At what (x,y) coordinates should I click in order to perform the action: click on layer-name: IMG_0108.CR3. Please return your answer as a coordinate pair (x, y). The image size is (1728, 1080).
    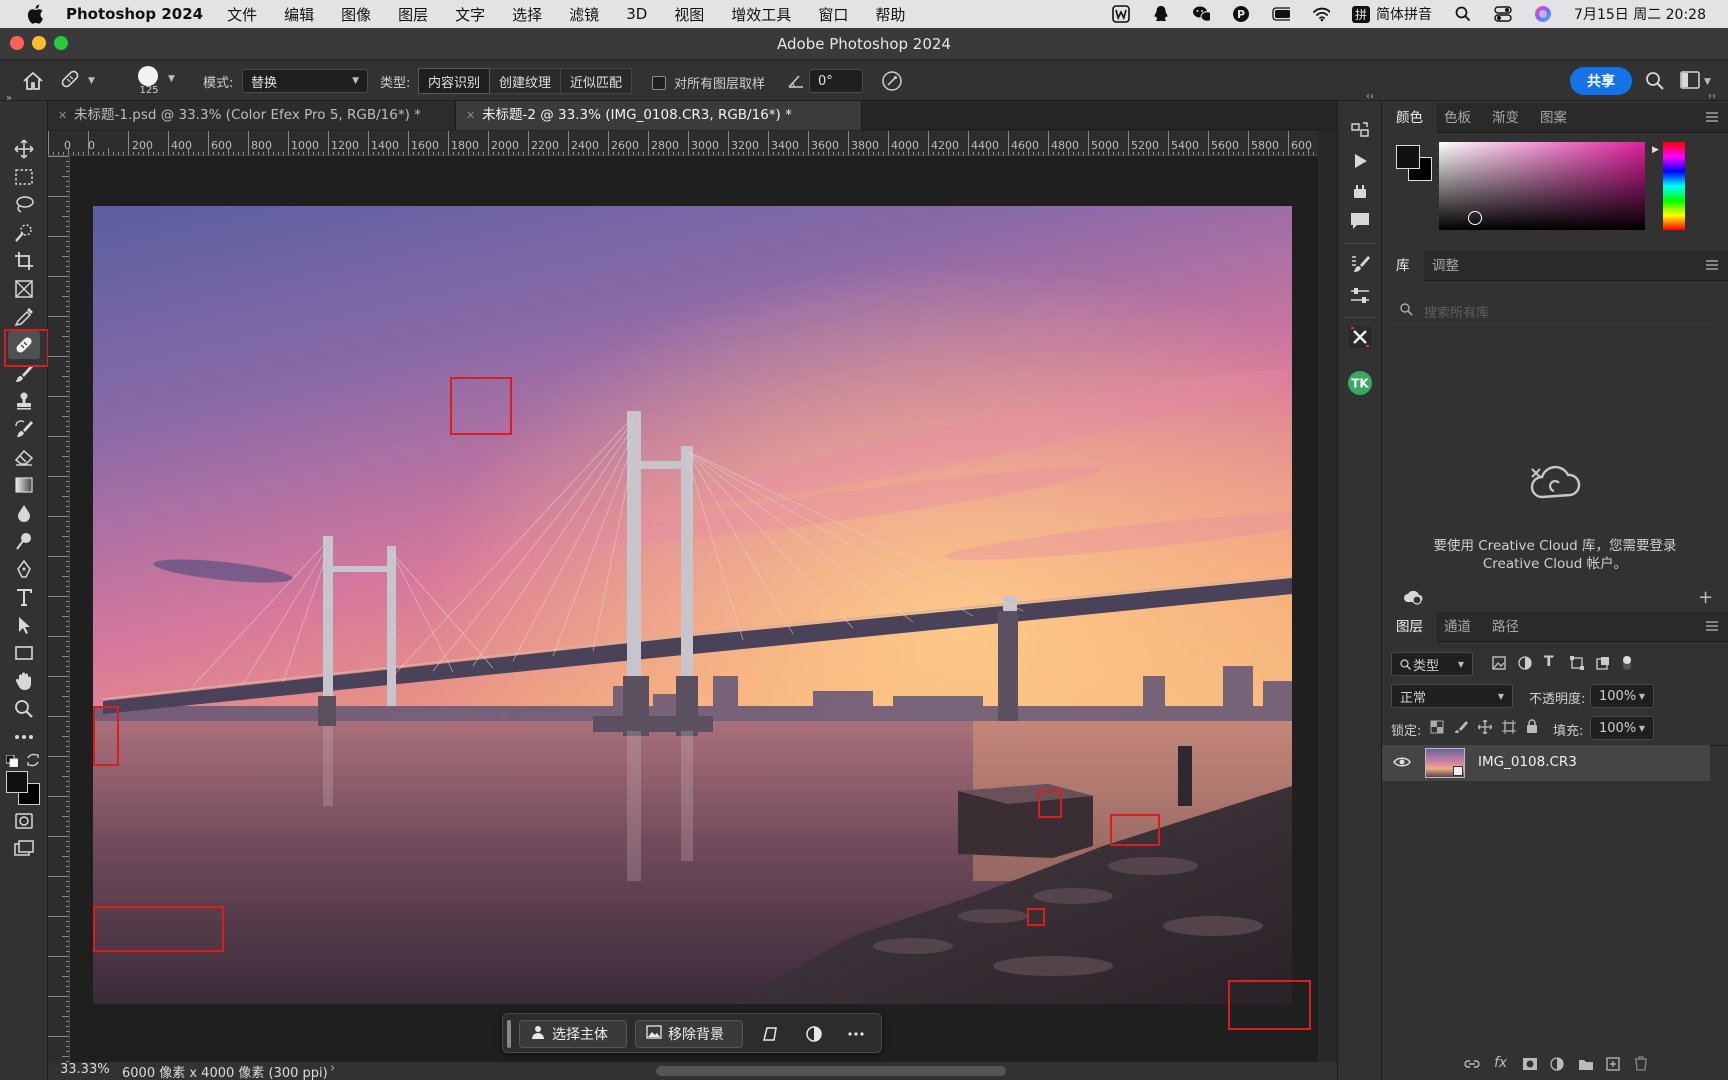
    Looking at the image, I should click on (1527, 762).